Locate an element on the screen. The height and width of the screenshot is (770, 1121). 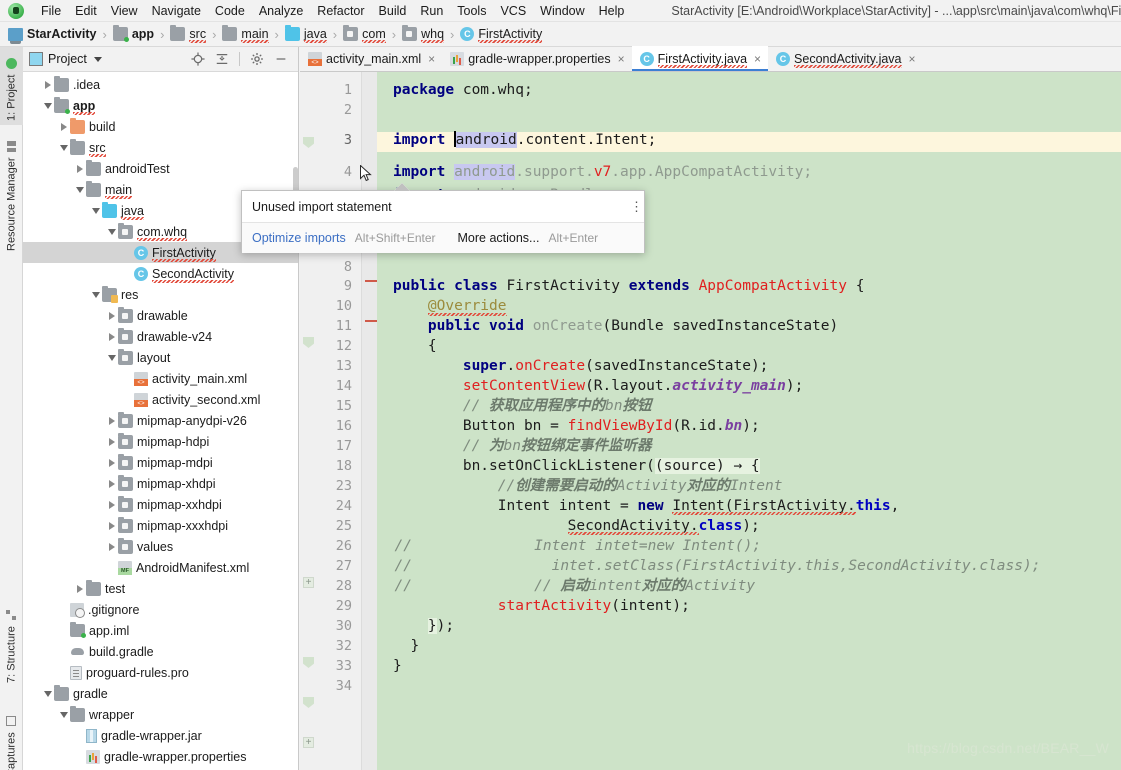
tree-node: mipmap-anydpi-v26 is located at coordinates (160, 420).